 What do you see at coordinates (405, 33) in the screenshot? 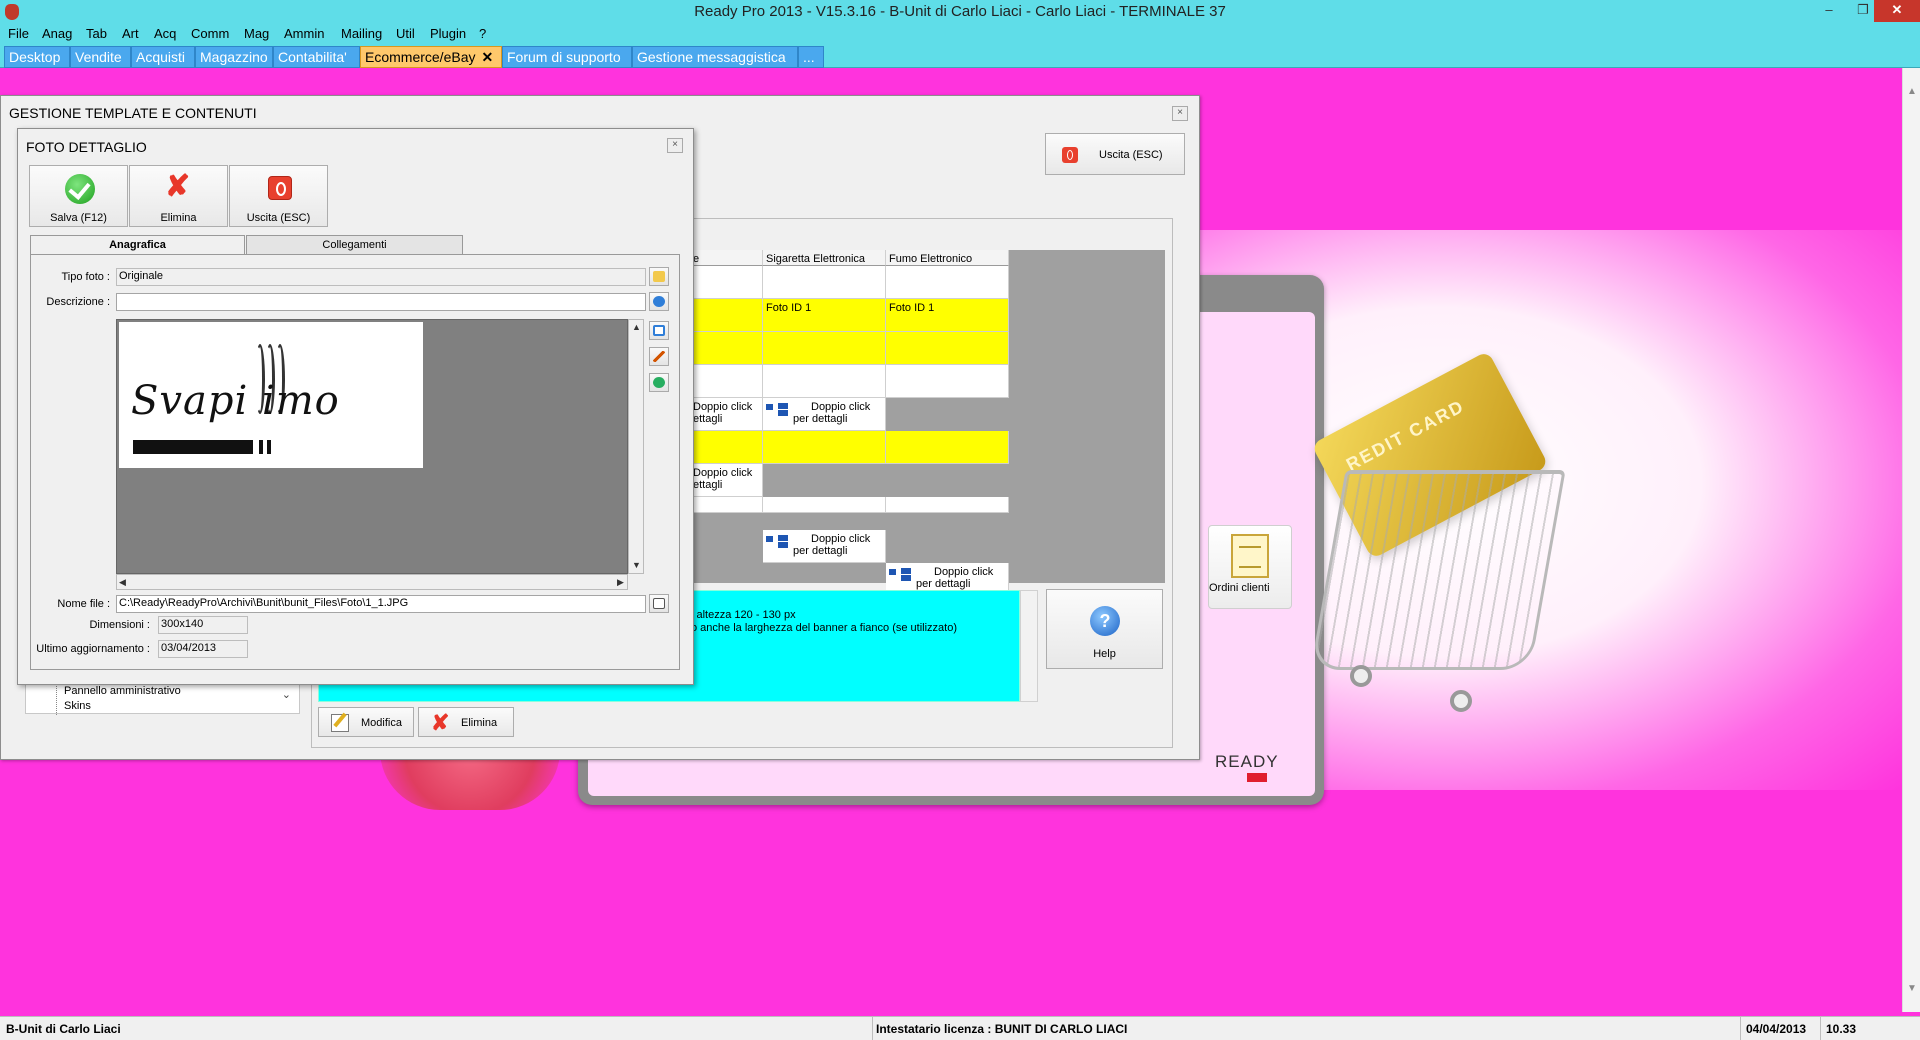
I see `menu-util: Util` at bounding box center [405, 33].